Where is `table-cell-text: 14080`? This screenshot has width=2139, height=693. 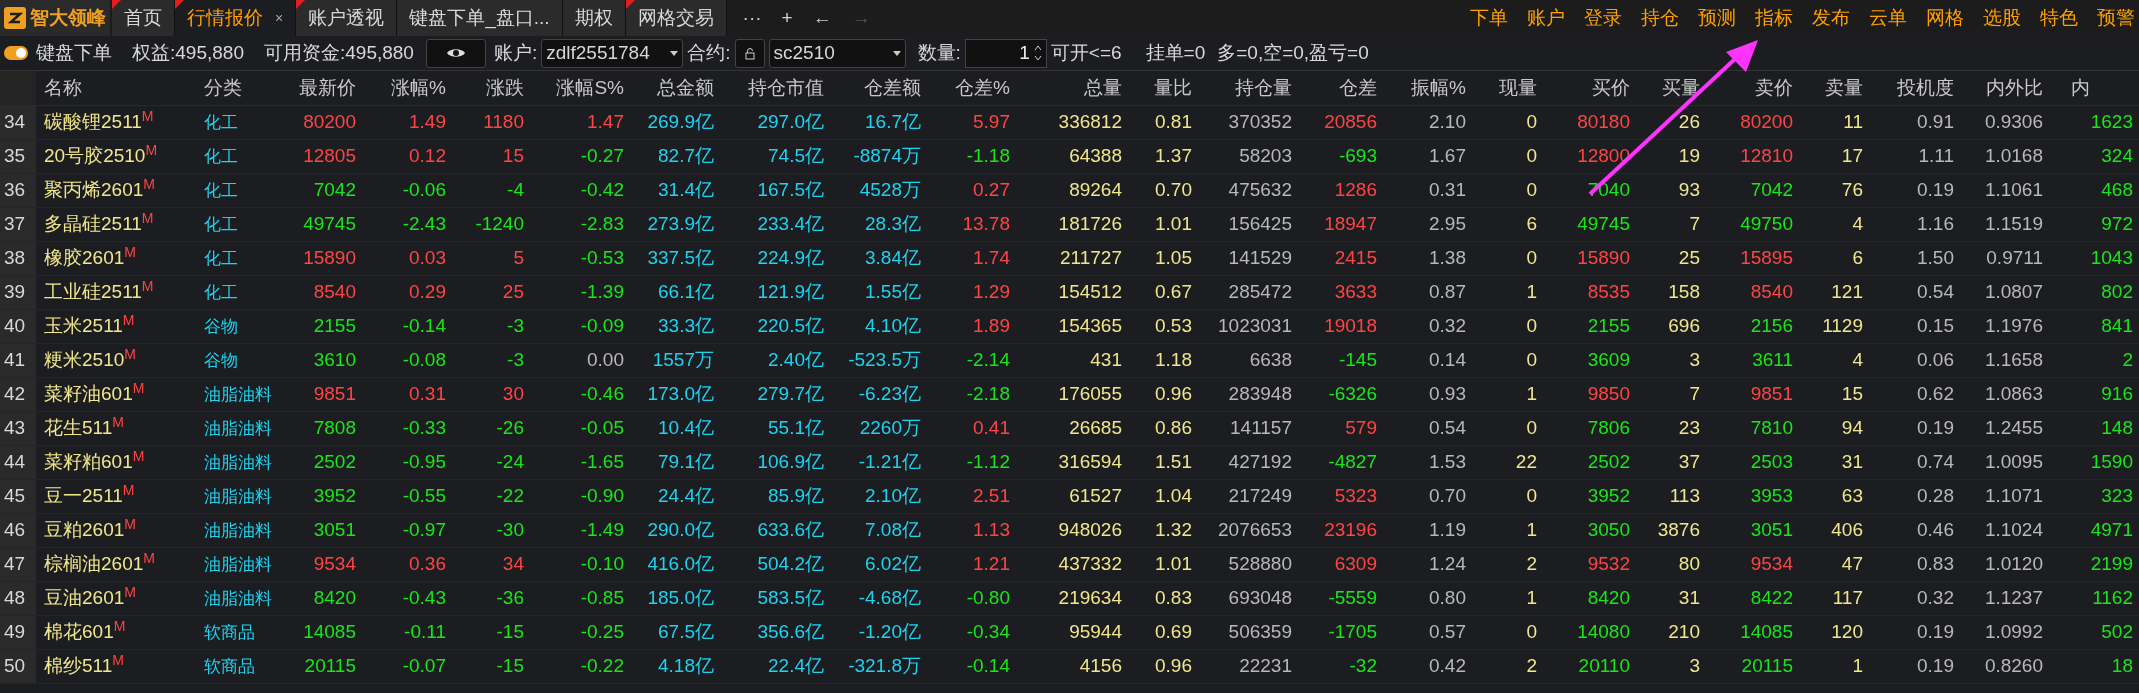
table-cell-text: 14080 is located at coordinates (1603, 632).